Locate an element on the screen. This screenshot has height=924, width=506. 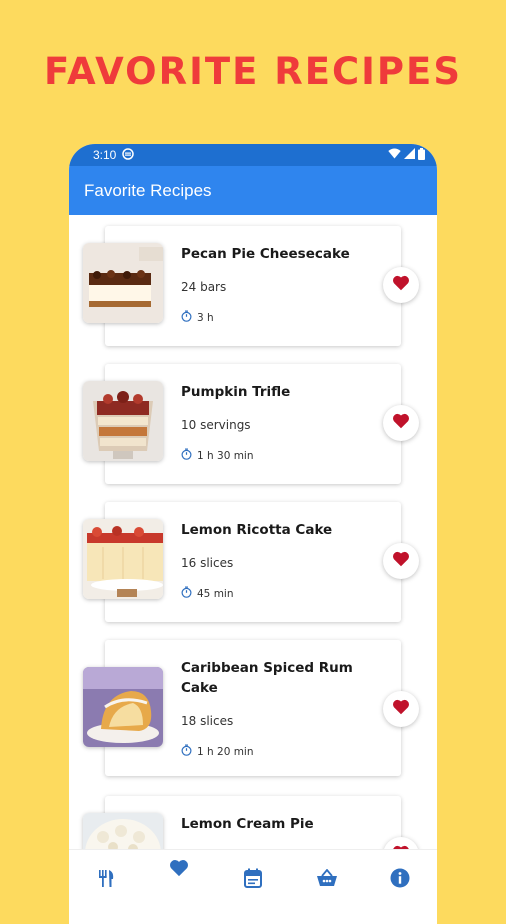
utensils-icon is located at coordinates (106, 880).